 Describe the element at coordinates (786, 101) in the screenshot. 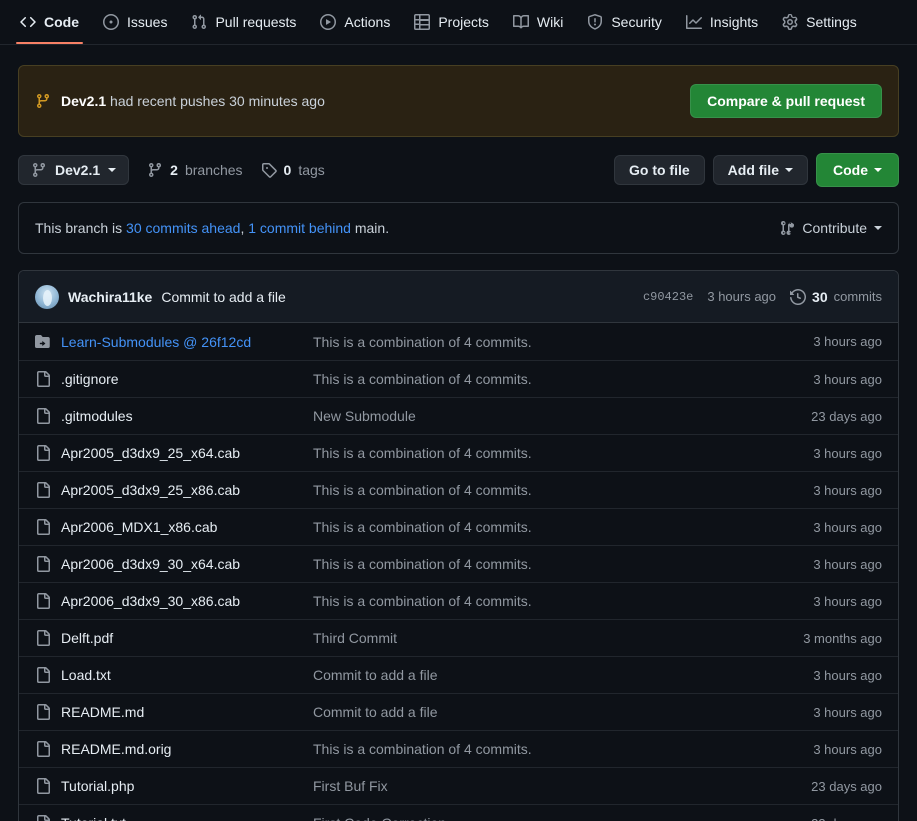

I see `compare-pull-request-button: Compare & pull request` at that location.